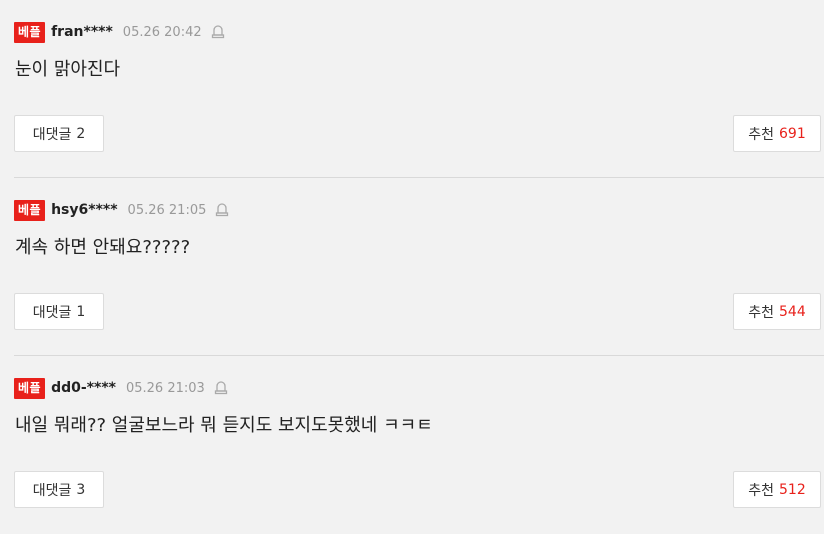 The width and height of the screenshot is (824, 534). I want to click on reply-button: 대댓글 1, so click(59, 311).